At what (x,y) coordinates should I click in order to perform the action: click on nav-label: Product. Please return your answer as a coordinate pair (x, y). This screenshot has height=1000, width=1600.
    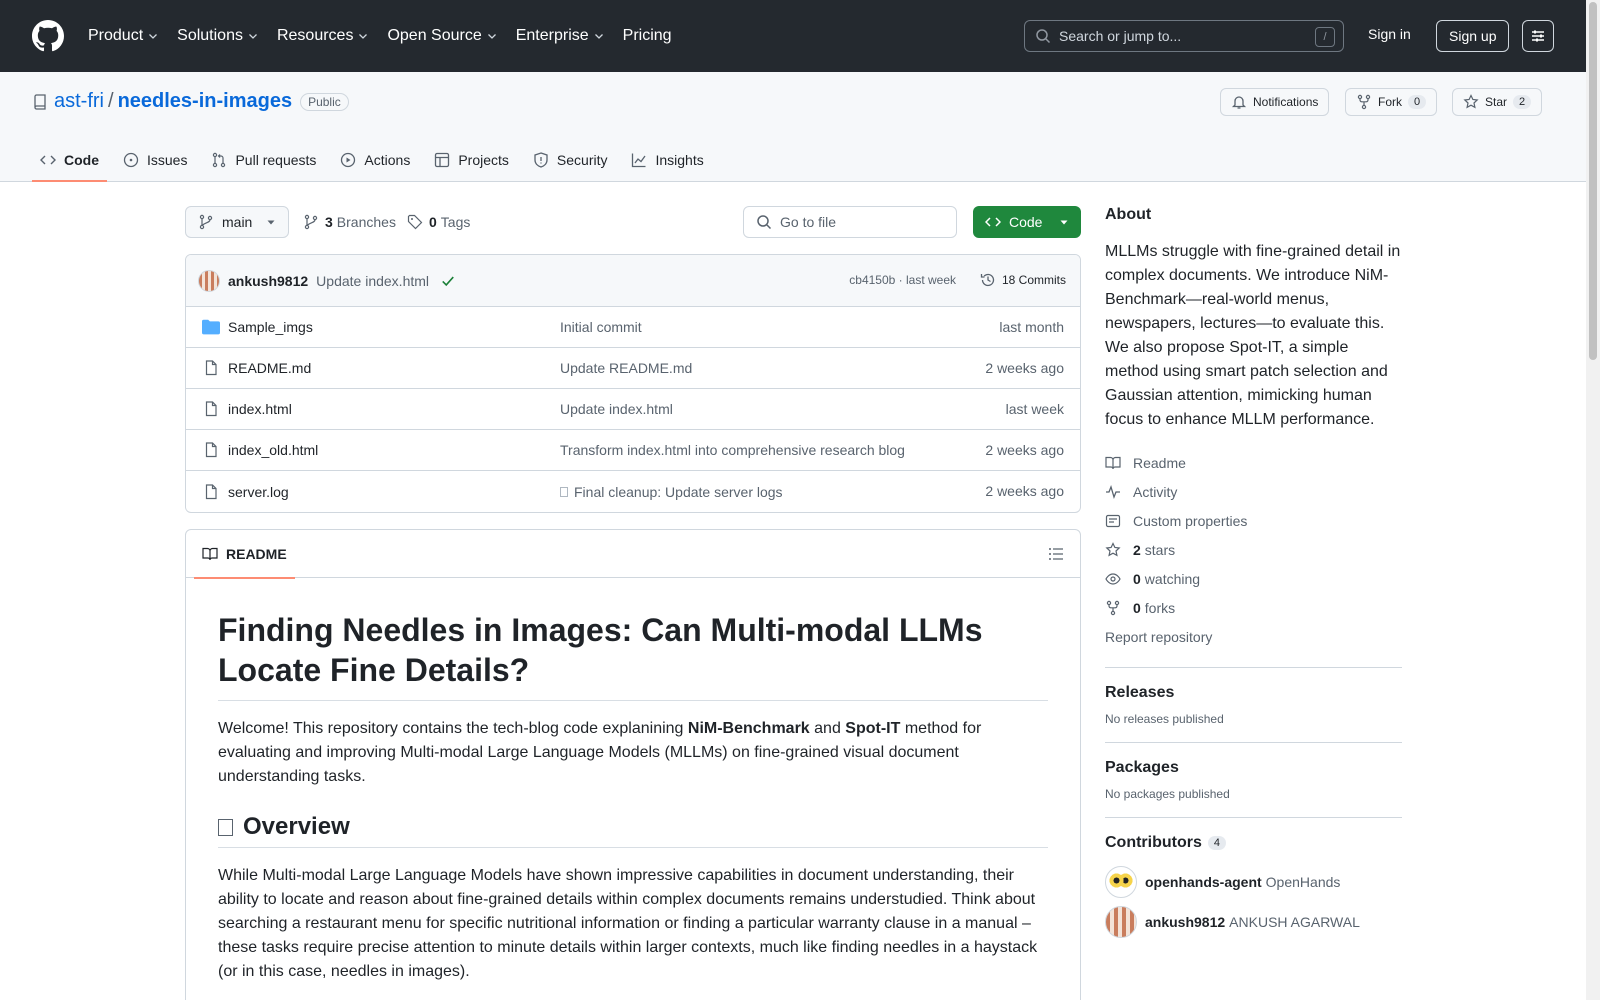
    Looking at the image, I should click on (116, 35).